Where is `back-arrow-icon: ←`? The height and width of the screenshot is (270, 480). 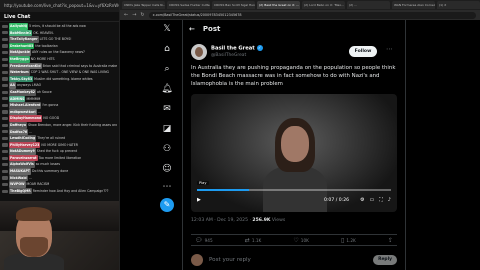
back-arrow-icon: ← is located at coordinates (192, 29).